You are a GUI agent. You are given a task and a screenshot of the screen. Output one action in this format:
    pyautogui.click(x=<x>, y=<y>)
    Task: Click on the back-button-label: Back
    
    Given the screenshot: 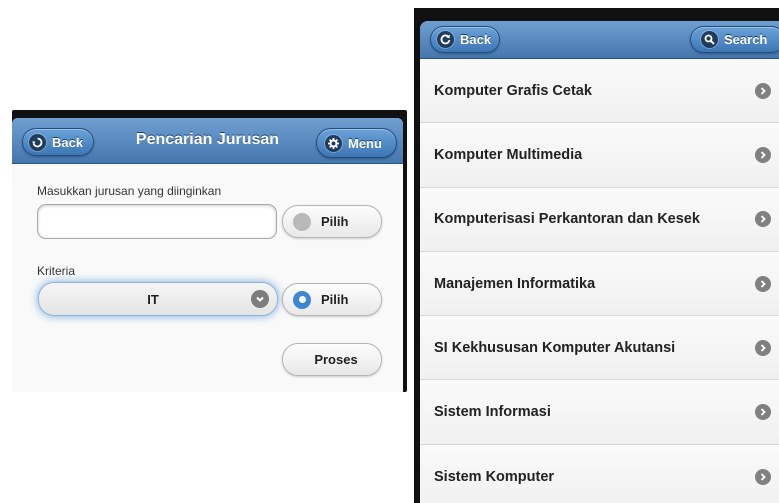 What is the action you would take?
    pyautogui.click(x=476, y=39)
    